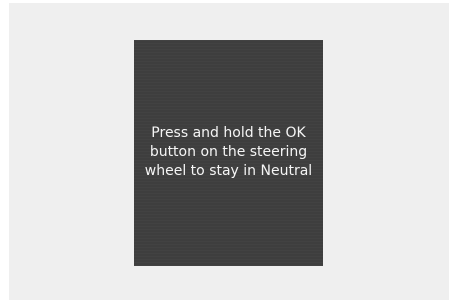 Image resolution: width=450 pixels, height=303 pixels. What do you see at coordinates (228, 132) in the screenshot?
I see `message-line: Press and hold the OK` at bounding box center [228, 132].